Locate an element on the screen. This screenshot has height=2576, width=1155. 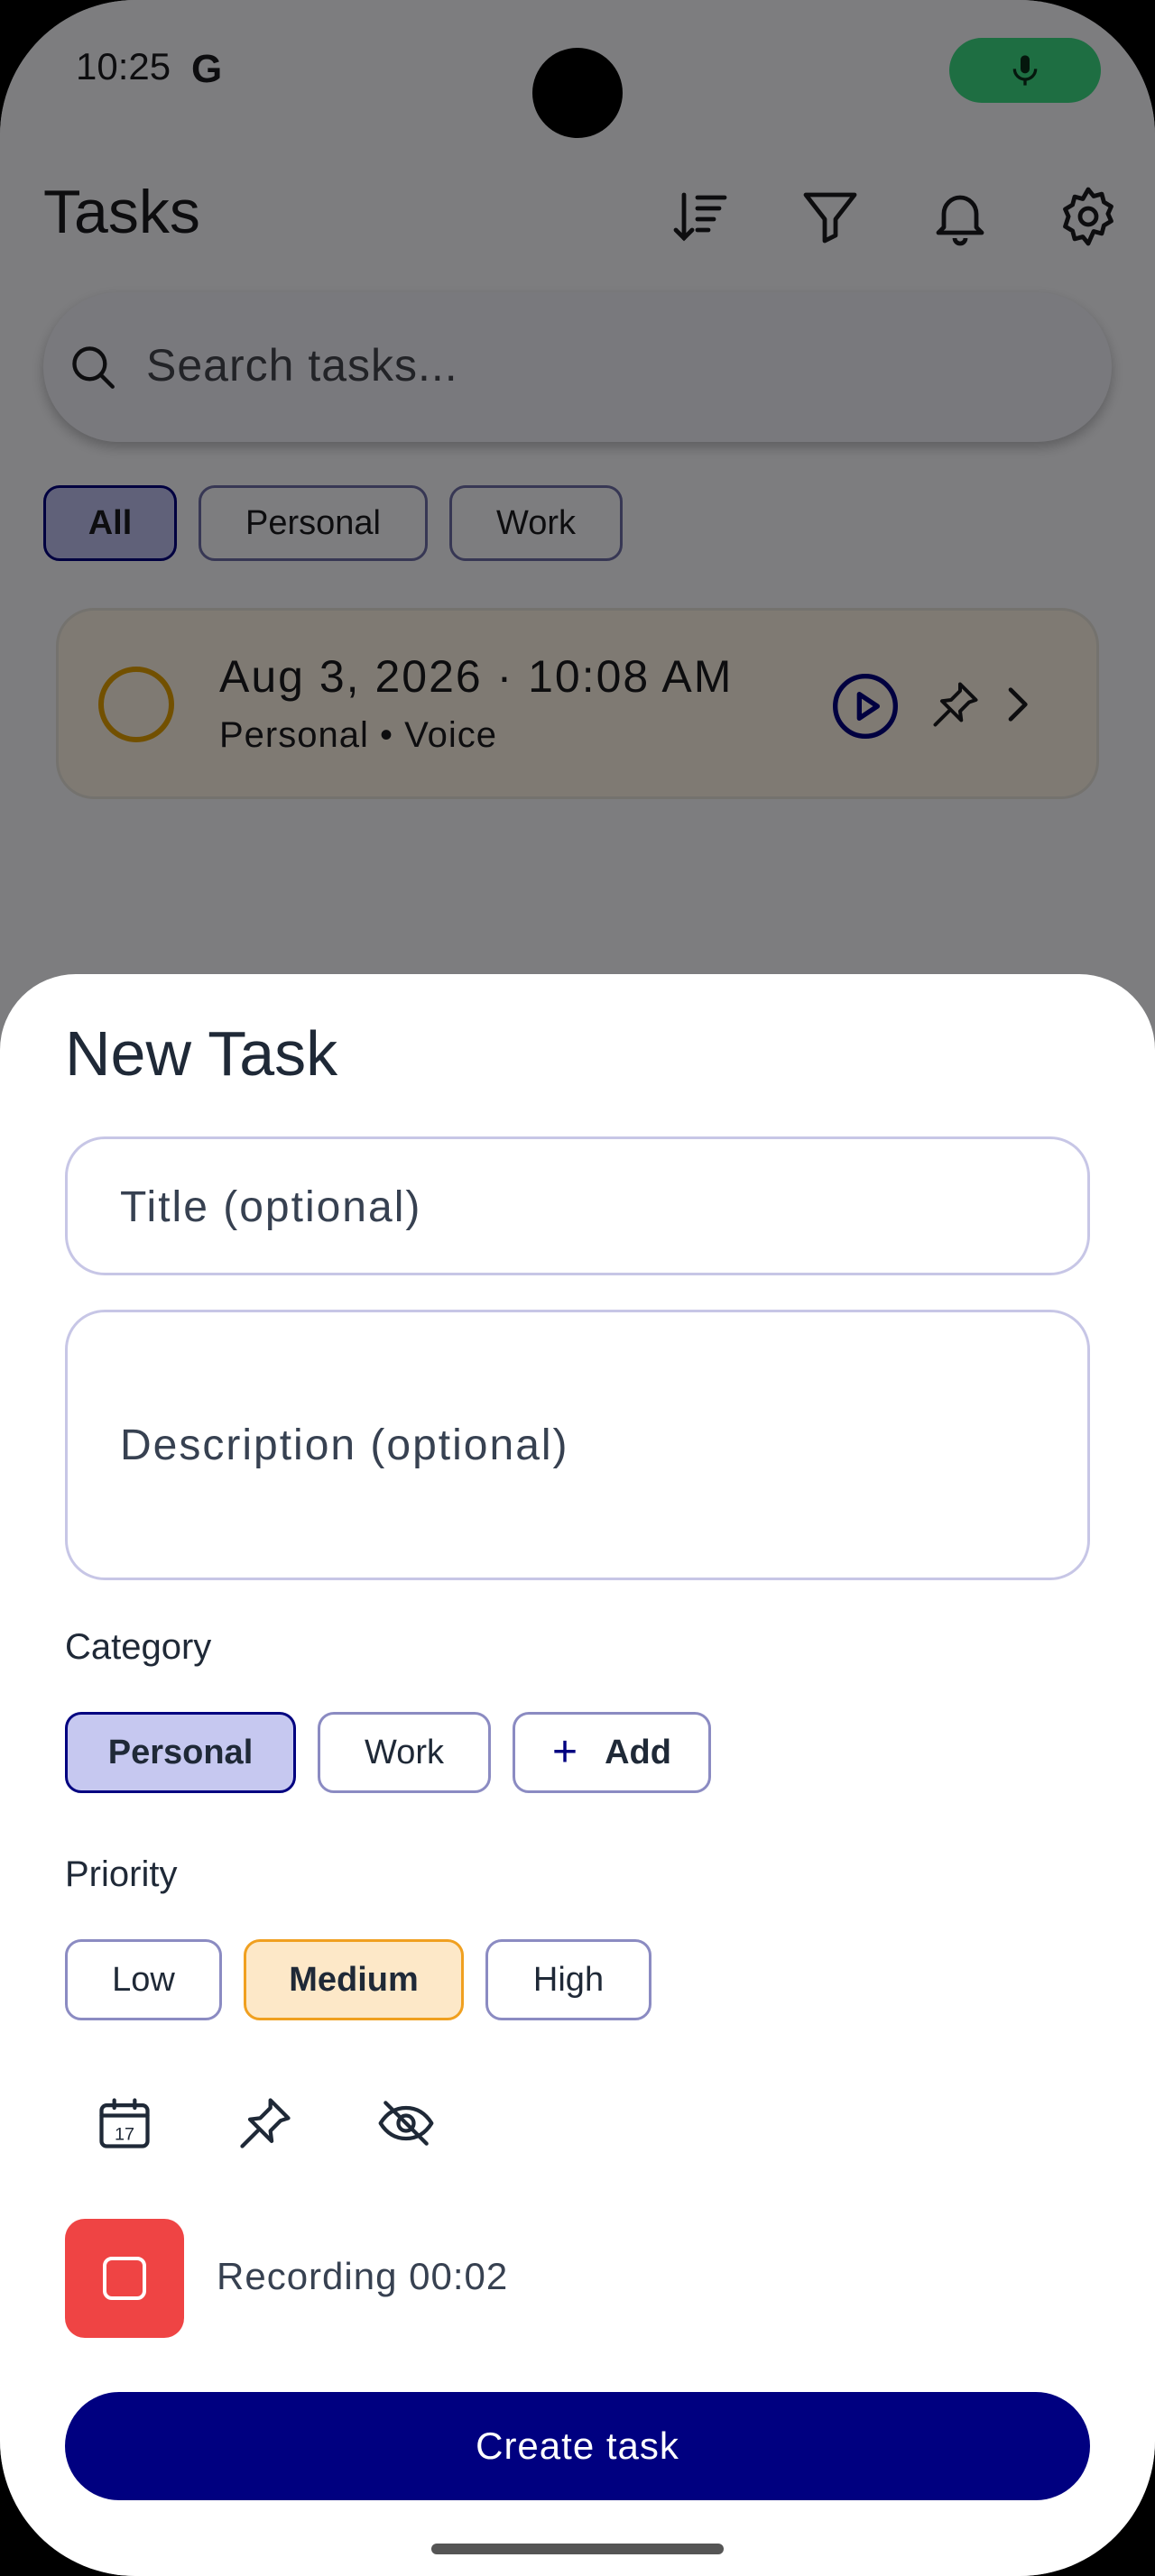
pin-icon is located at coordinates (265, 2123).